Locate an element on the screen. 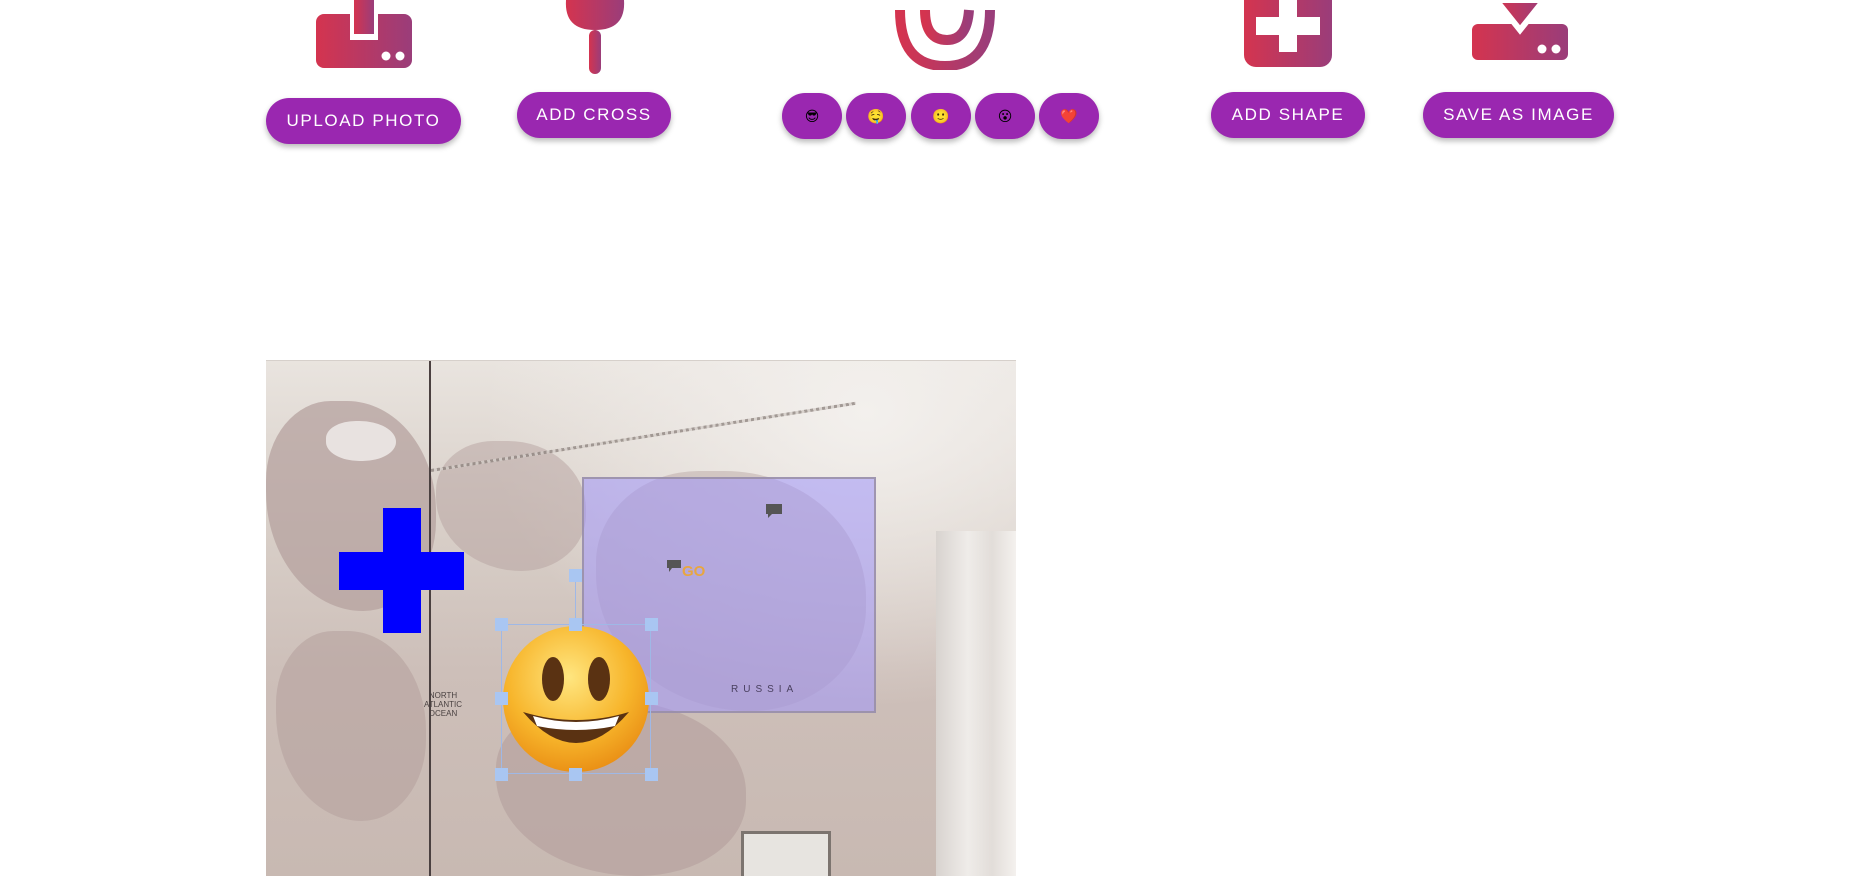 The image size is (1856, 876). rotate-handle is located at coordinates (575, 575).